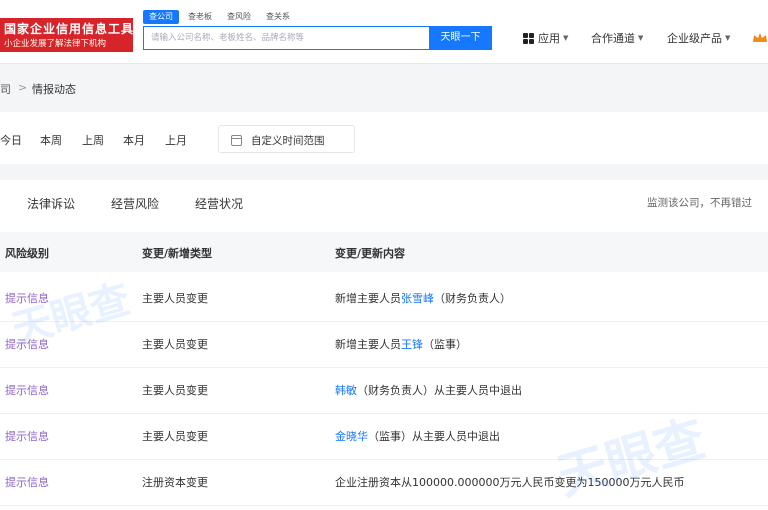 Image resolution: width=768 pixels, height=510 pixels. Describe the element at coordinates (161, 17) in the screenshot. I see `tab-search-company: 查公司` at that location.